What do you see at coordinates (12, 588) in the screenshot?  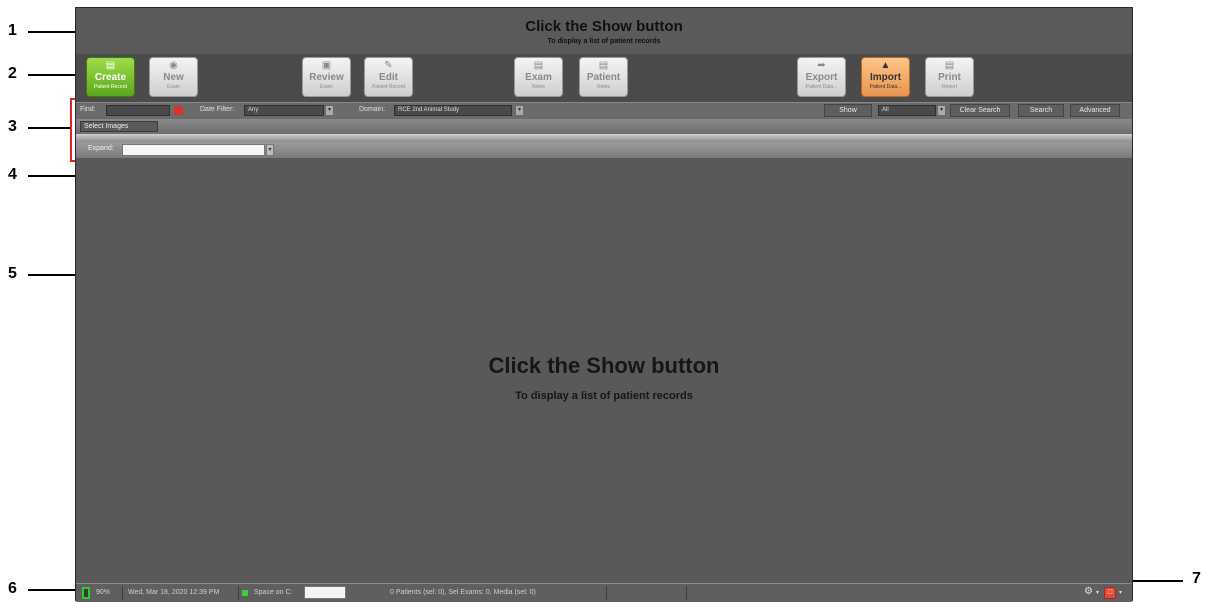 I see `callout-number: 6` at bounding box center [12, 588].